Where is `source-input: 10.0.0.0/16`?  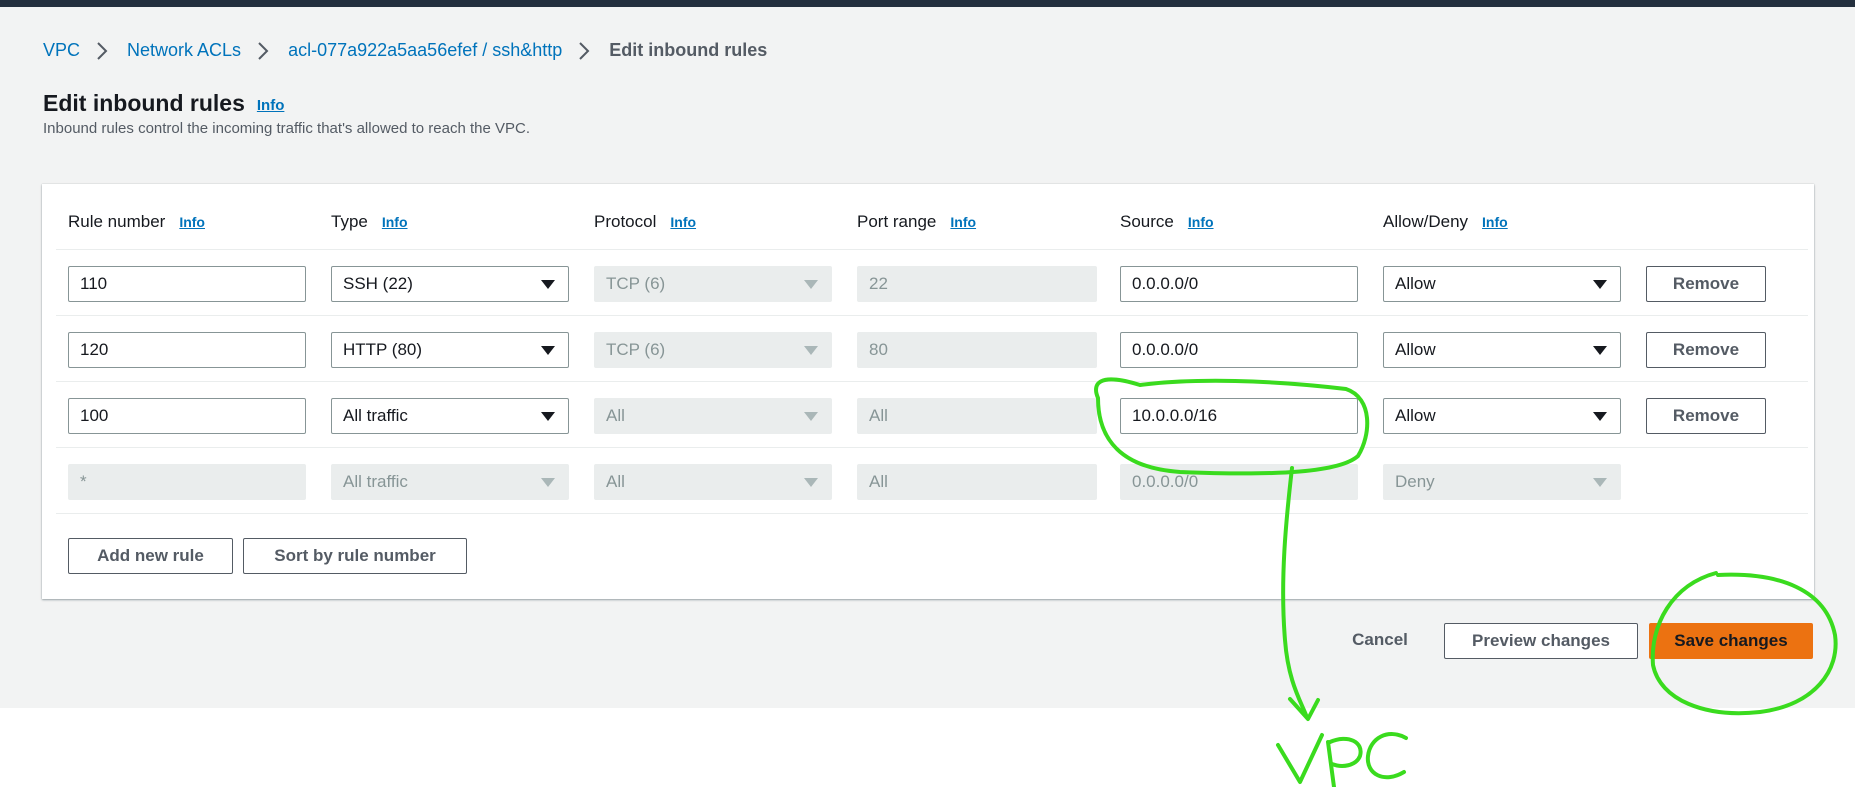
source-input: 10.0.0.0/16 is located at coordinates (1239, 416).